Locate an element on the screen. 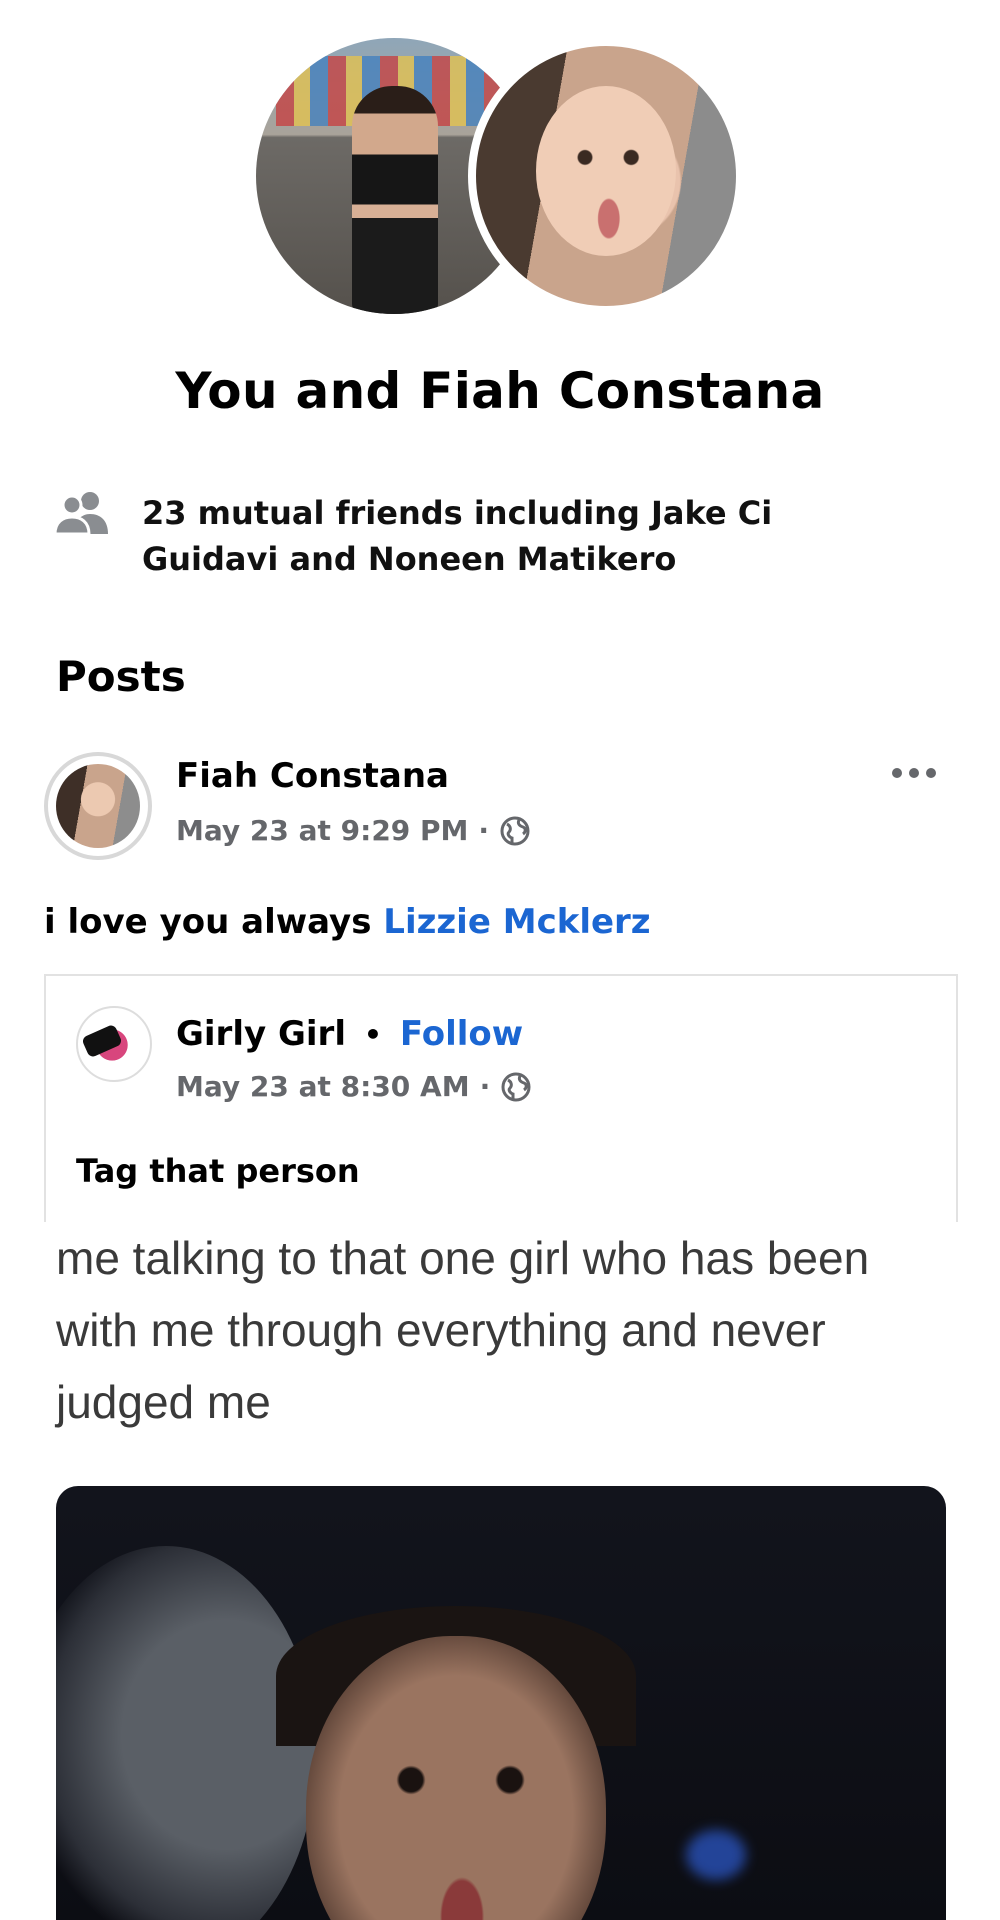  post-timestamp: May 23 at 9:29 PM is located at coordinates (322, 830).